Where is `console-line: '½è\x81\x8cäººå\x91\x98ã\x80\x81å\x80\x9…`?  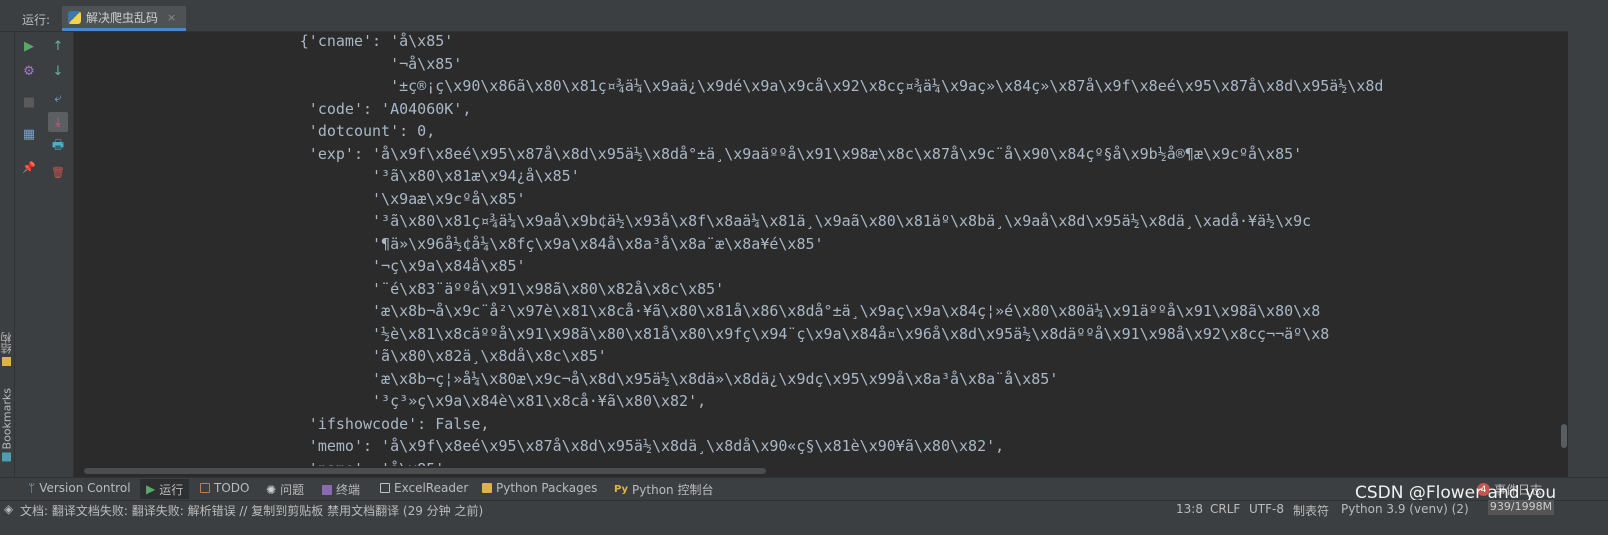 console-line: '½è\x81\x8cäººå\x91\x98ã\x80\x81å\x80\x9… is located at coordinates (702, 333).